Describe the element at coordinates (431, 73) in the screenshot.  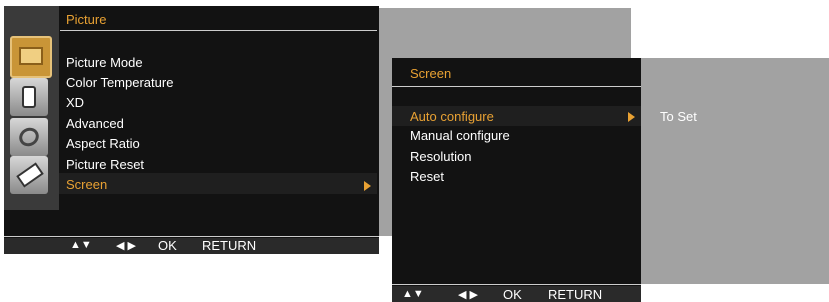
I see `submenu-title: Screen` at that location.